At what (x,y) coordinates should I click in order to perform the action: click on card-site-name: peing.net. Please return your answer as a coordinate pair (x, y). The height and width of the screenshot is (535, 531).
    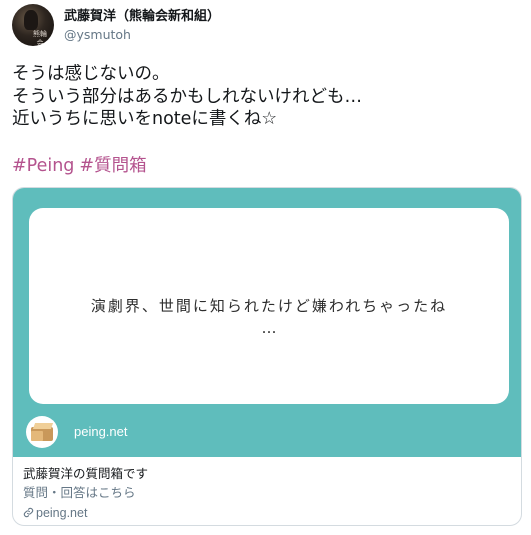
    Looking at the image, I should click on (101, 431).